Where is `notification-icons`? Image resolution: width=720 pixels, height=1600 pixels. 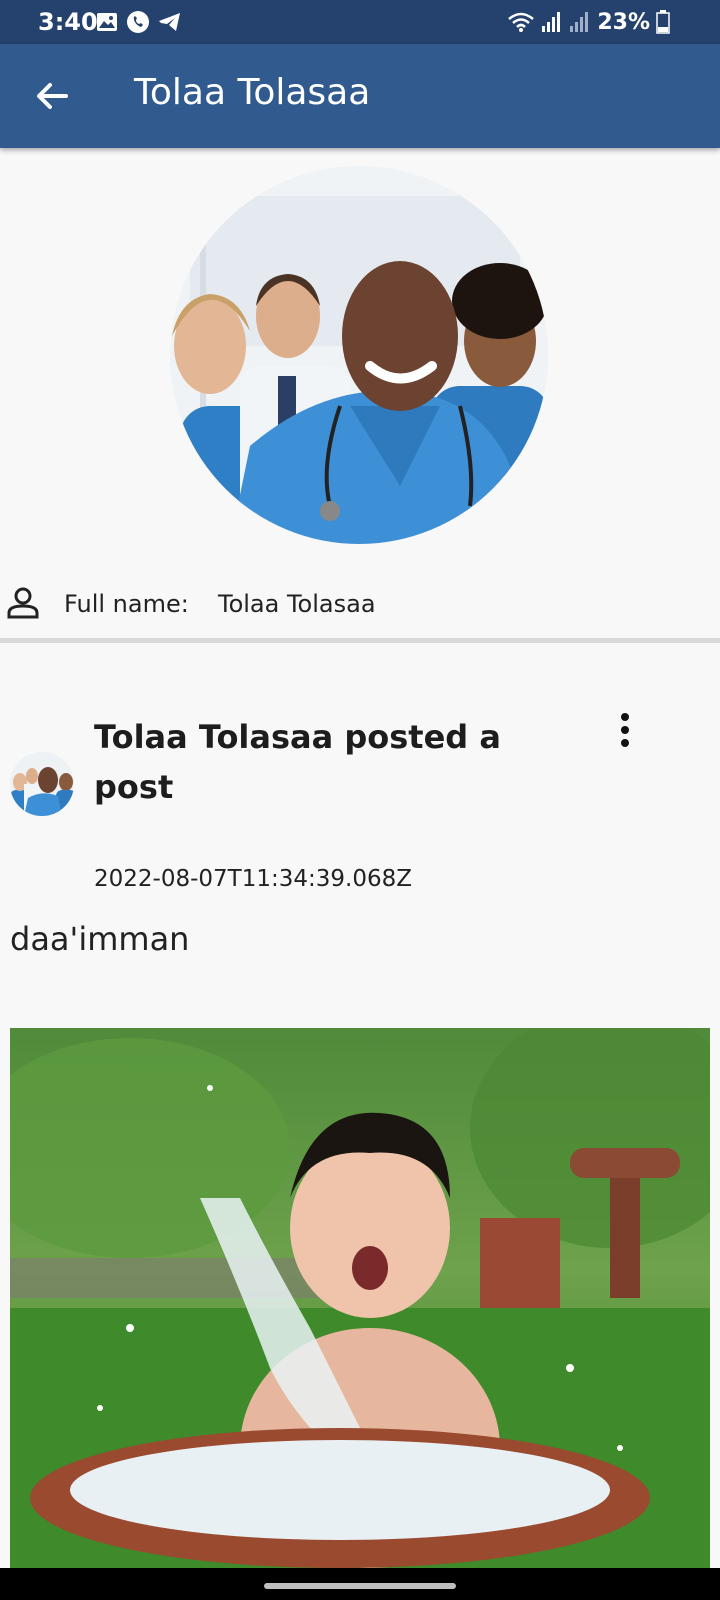 notification-icons is located at coordinates (139, 22).